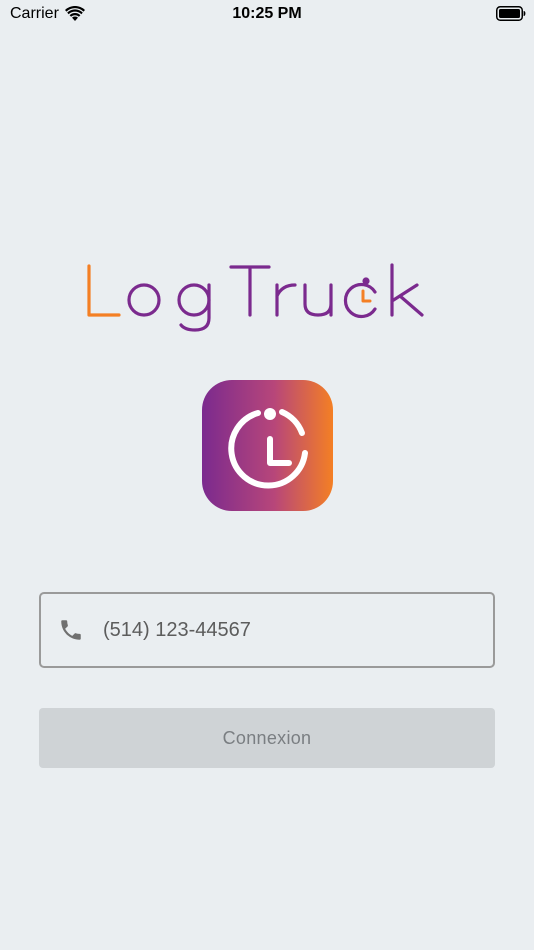 This screenshot has height=950, width=534. Describe the element at coordinates (255, 297) in the screenshot. I see `brand-wordmark` at that location.